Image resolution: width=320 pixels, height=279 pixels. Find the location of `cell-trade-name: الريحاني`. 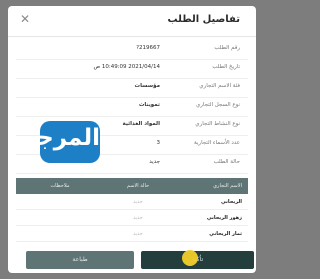

cell-trade-name: الريحاني is located at coordinates (231, 202).